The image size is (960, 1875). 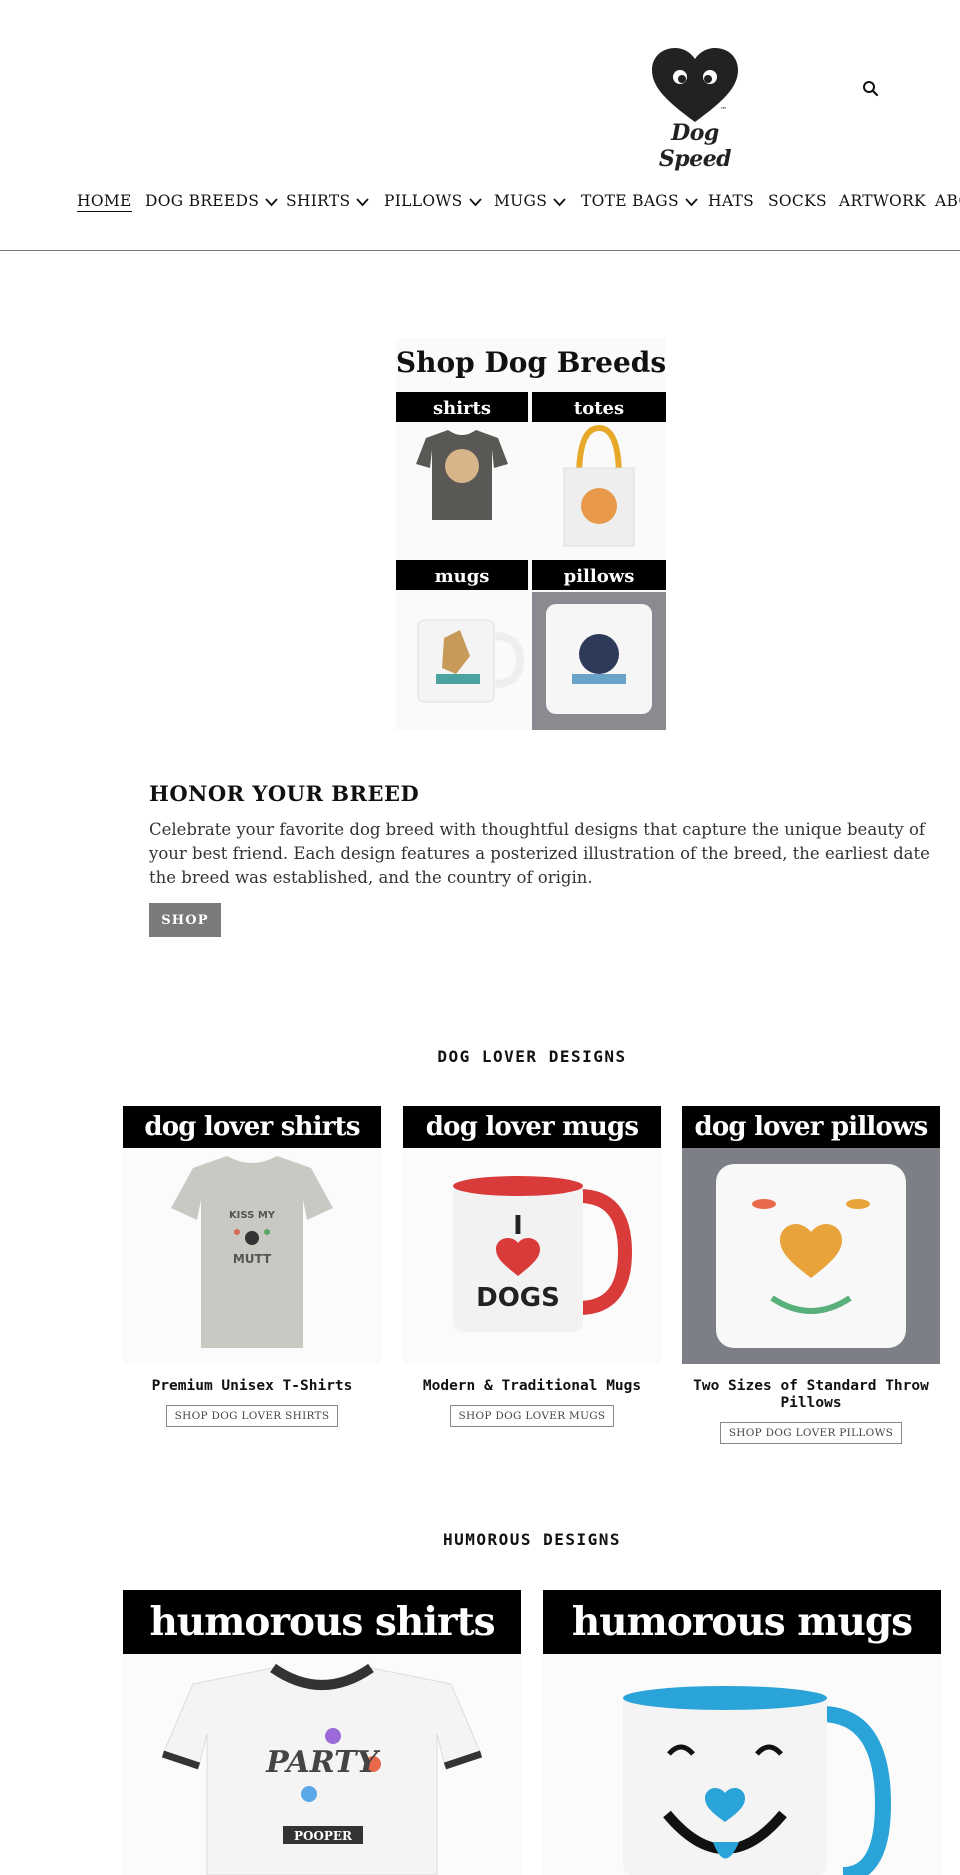 I want to click on mug-text-bottom: DOGS, so click(x=518, y=1298).